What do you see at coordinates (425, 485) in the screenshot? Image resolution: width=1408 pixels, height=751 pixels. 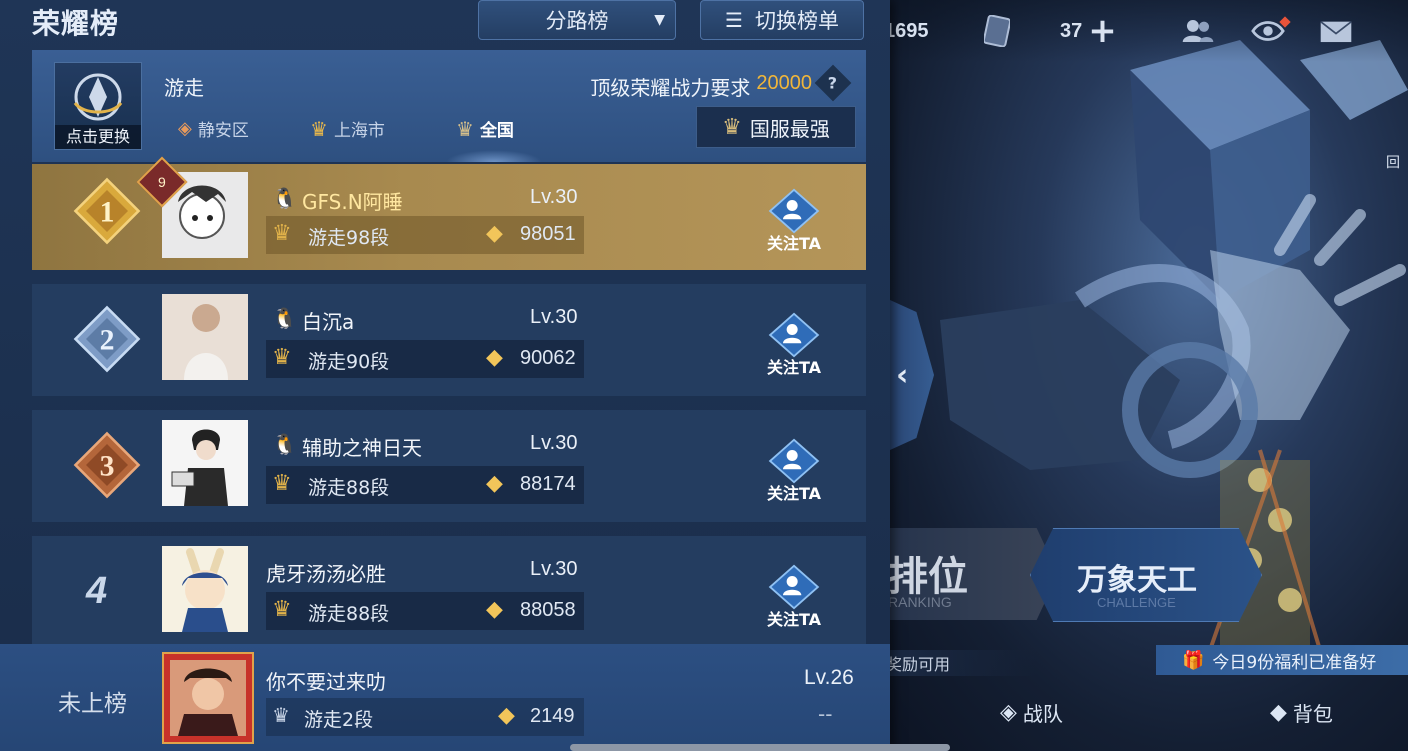 I see `stat-bar: ♛ 游走88段 ◆ 88174` at bounding box center [425, 485].